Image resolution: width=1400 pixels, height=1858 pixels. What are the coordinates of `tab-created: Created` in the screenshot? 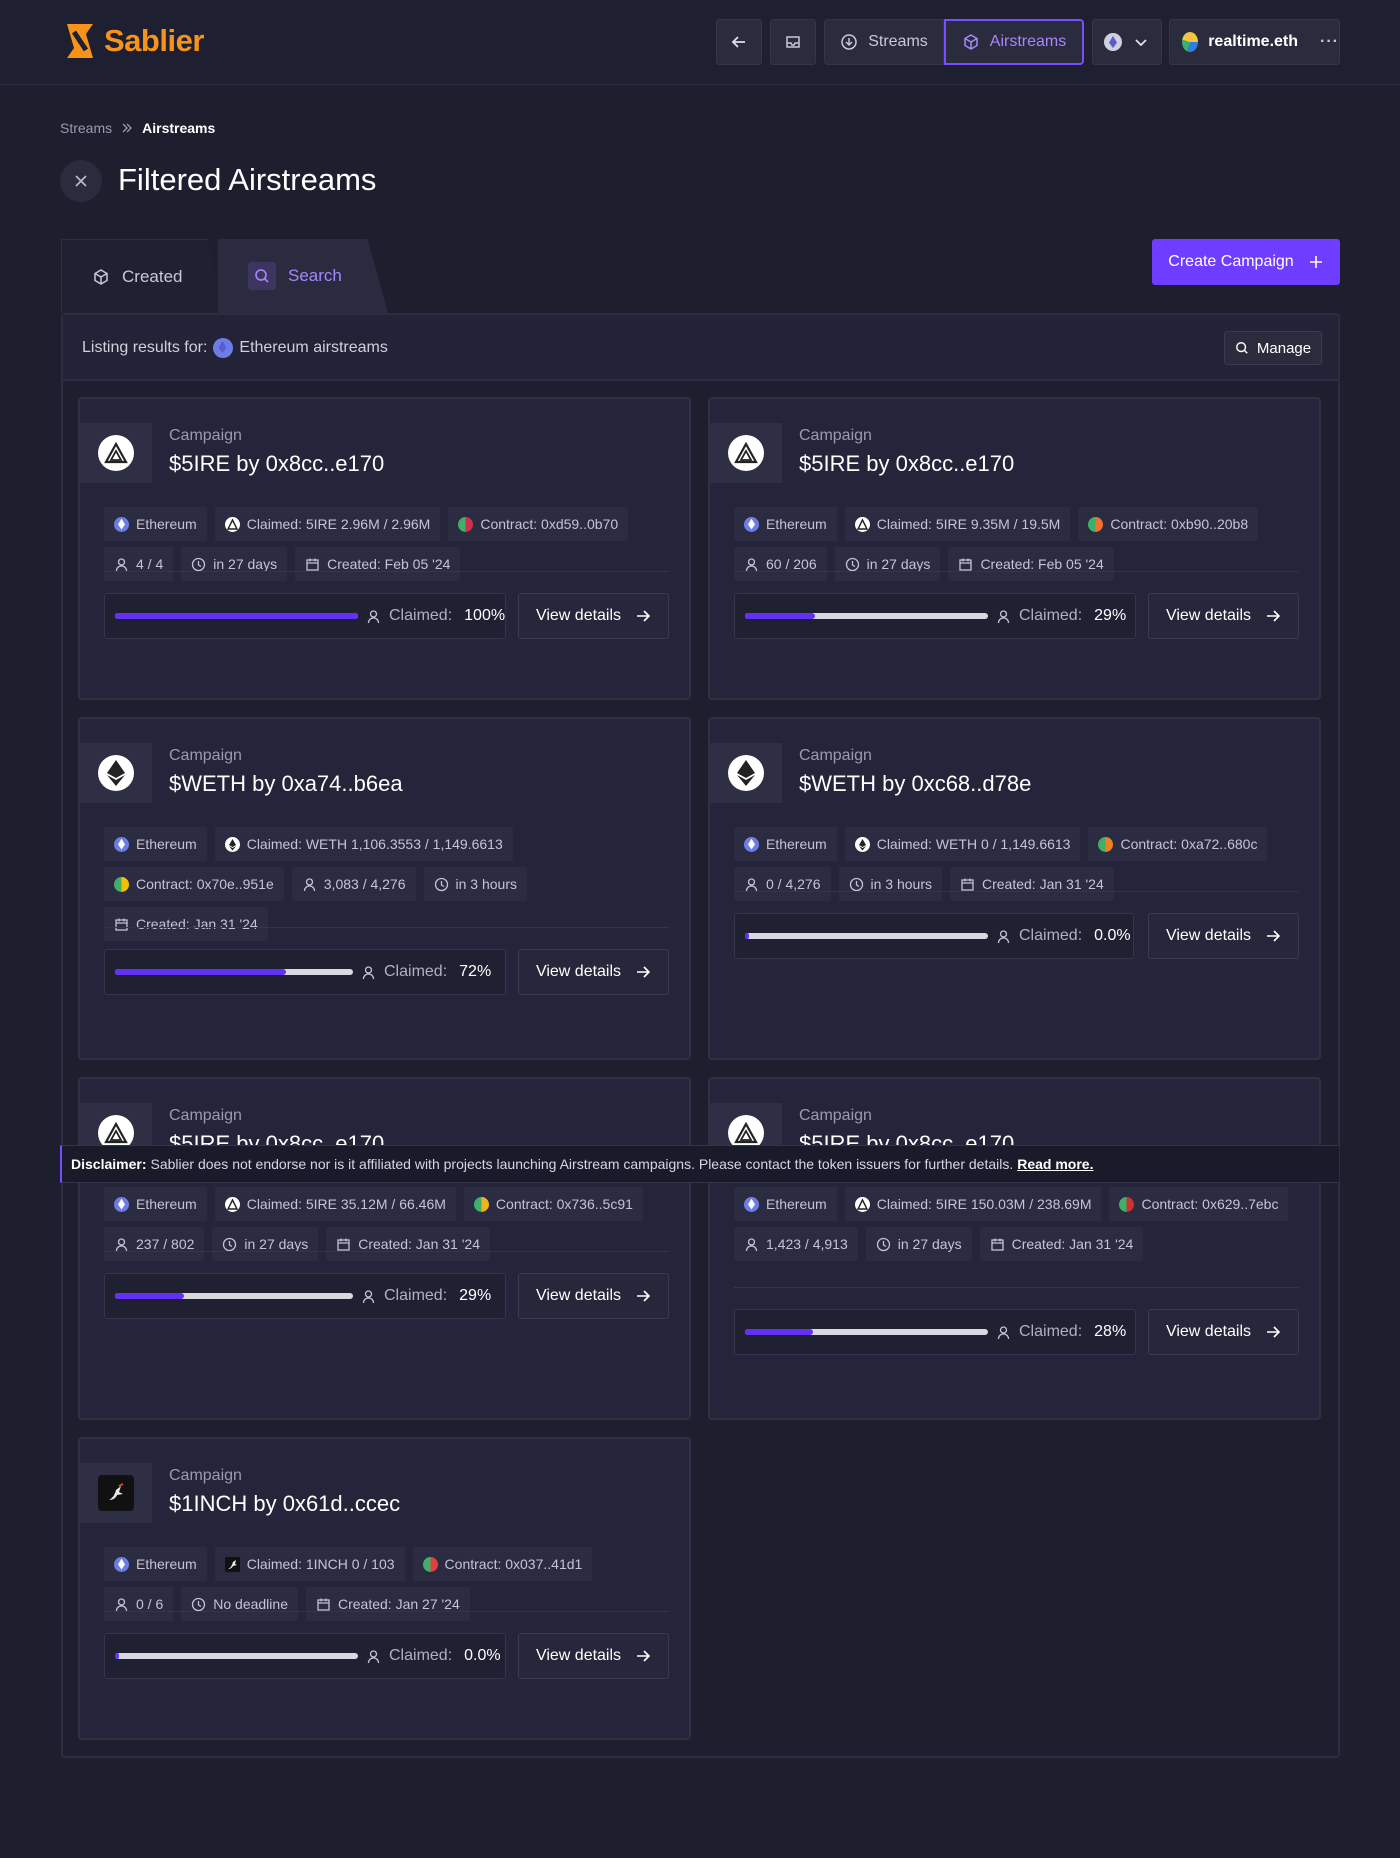 It's located at (142, 276).